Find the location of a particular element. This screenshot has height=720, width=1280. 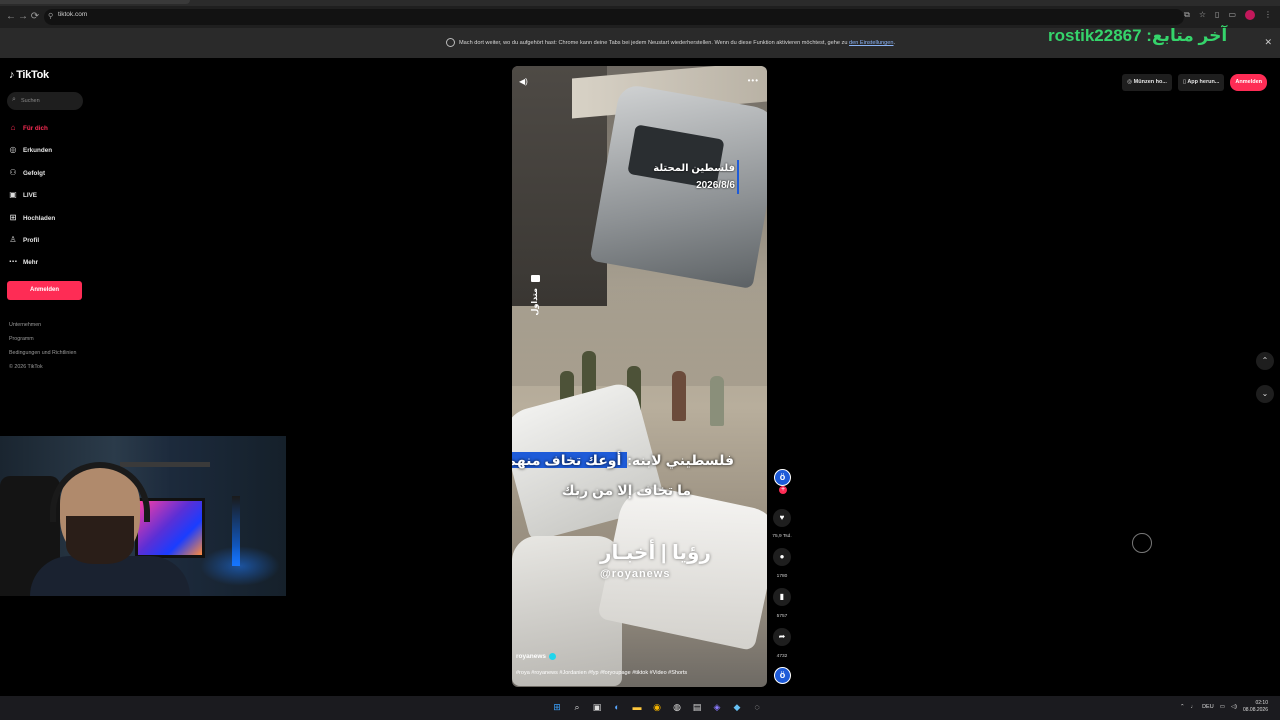

music-disc-avatar: ö is located at coordinates (782, 675).